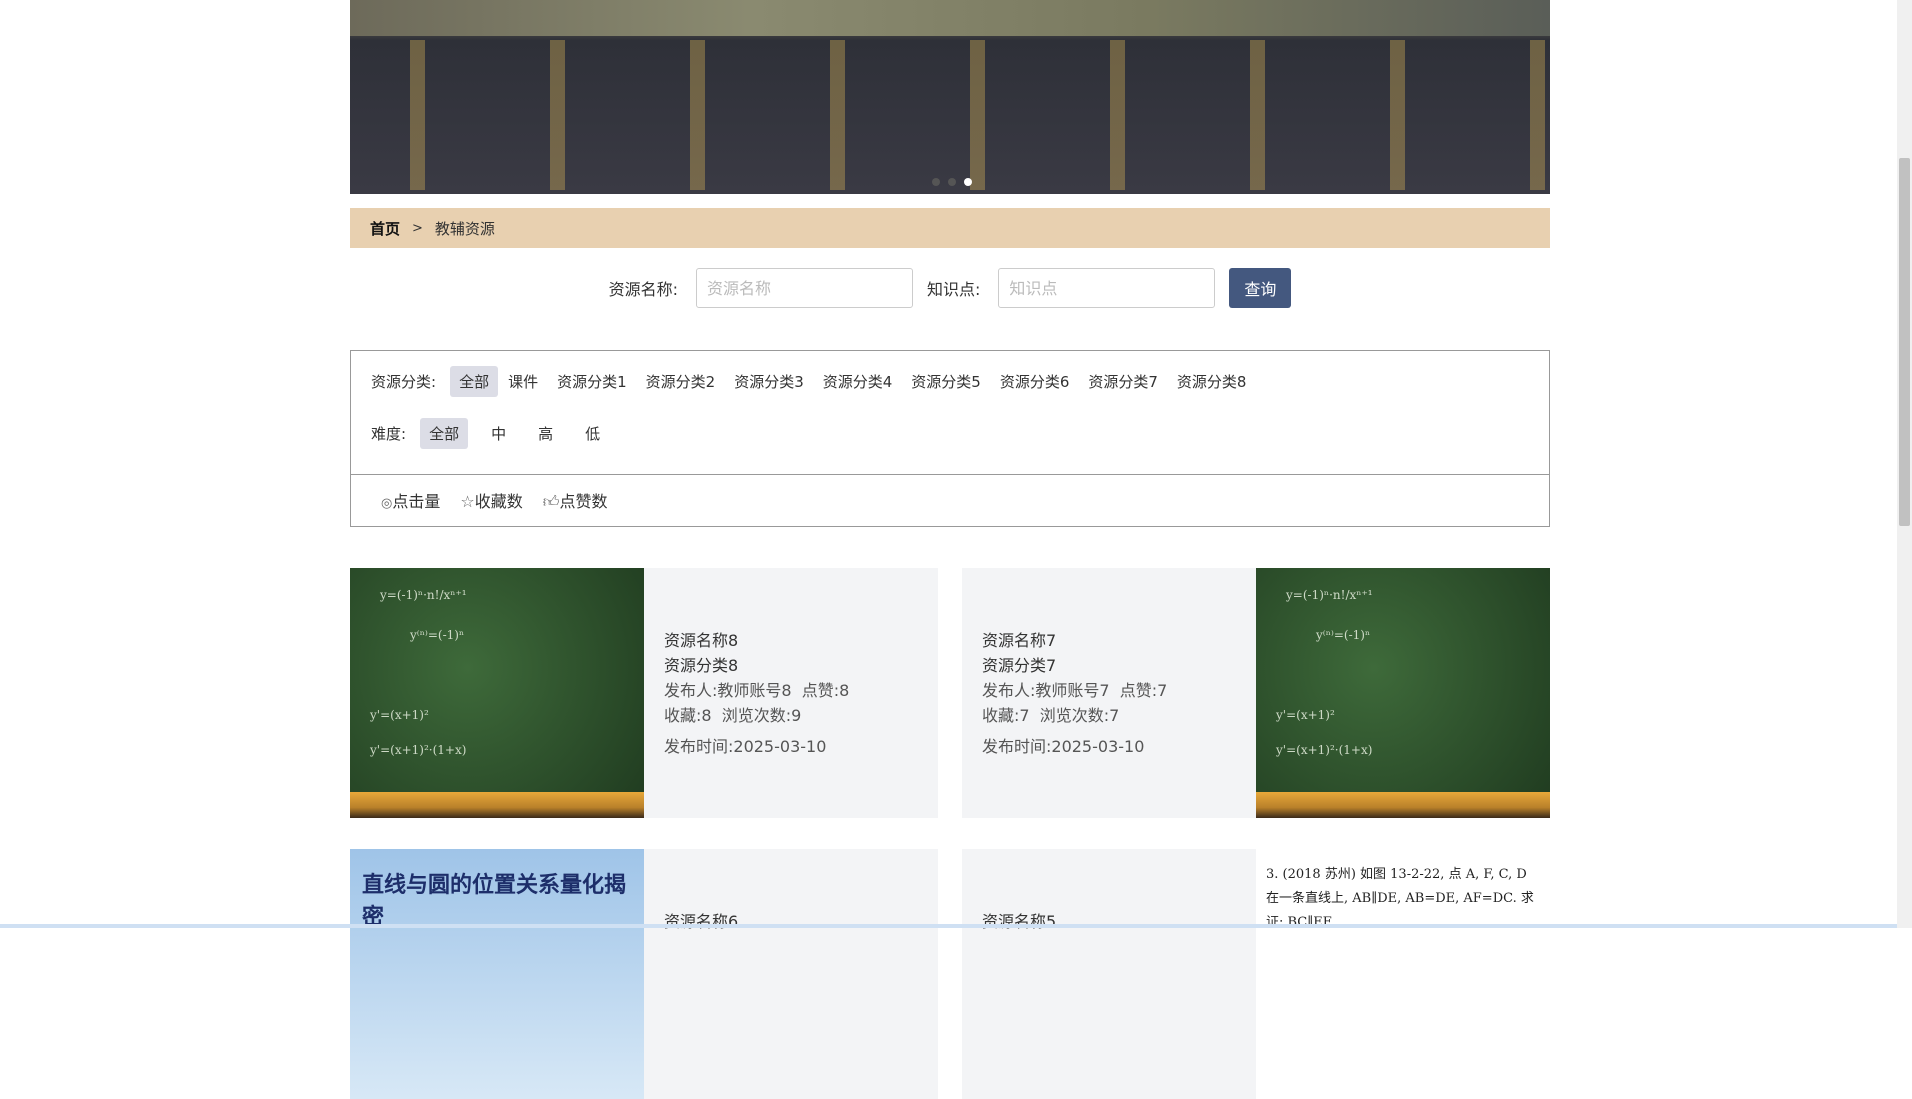  I want to click on views: 浏览次数:7, so click(1079, 715).